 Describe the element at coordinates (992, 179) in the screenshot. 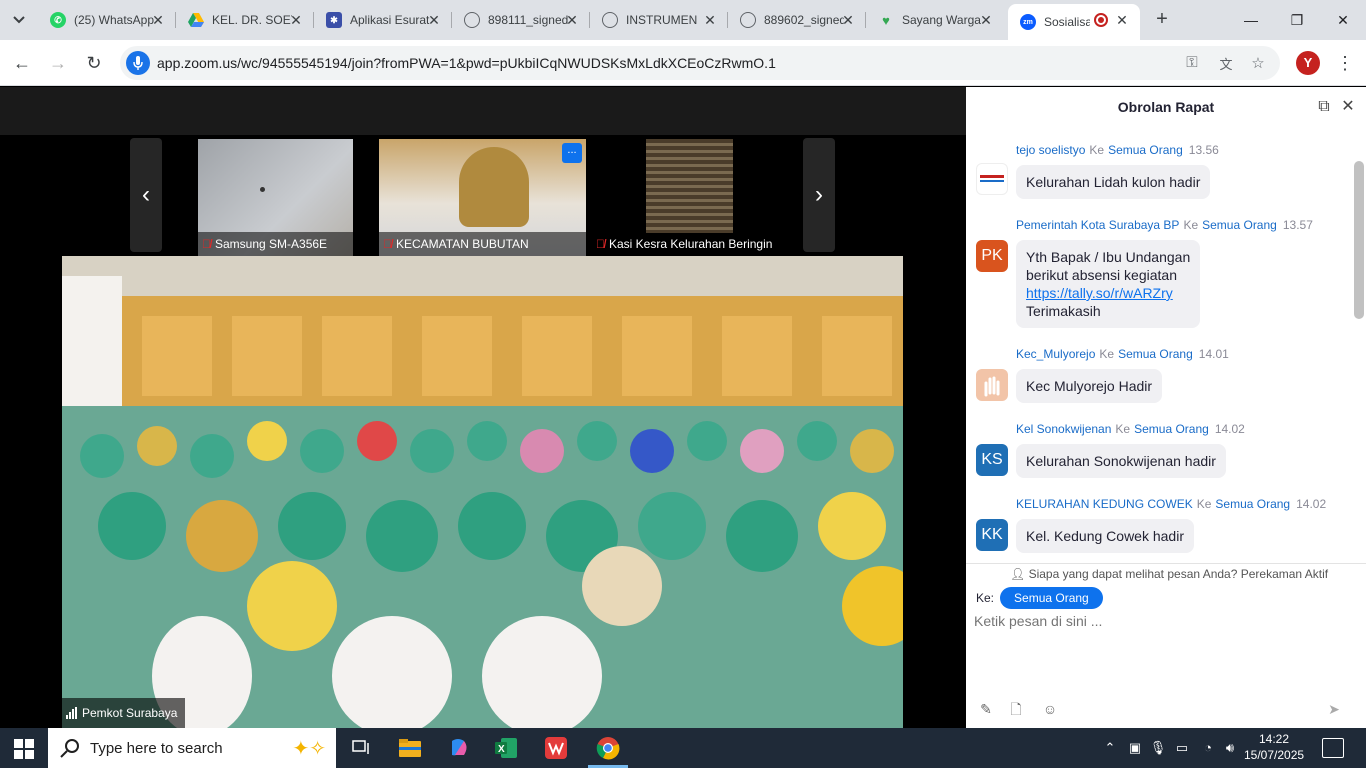

I see `avatar` at that location.